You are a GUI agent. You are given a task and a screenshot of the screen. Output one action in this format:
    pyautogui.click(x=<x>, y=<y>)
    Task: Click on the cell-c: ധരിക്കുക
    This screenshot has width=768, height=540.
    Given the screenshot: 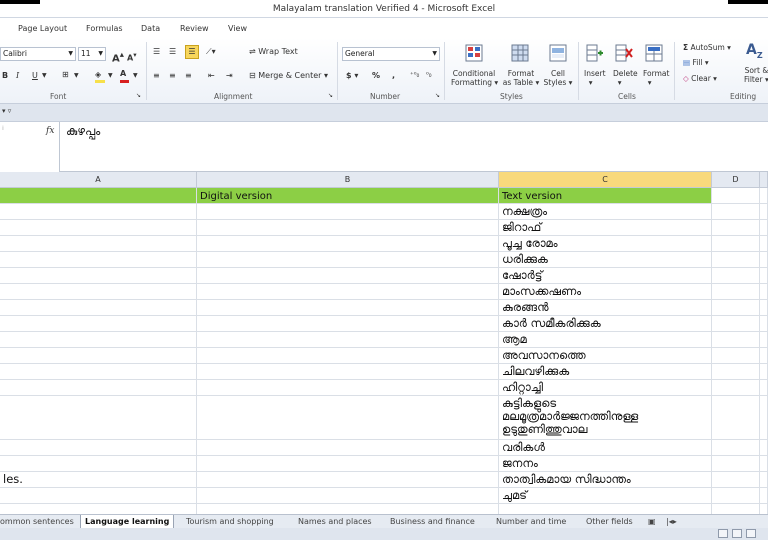 What is the action you would take?
    pyautogui.click(x=605, y=259)
    